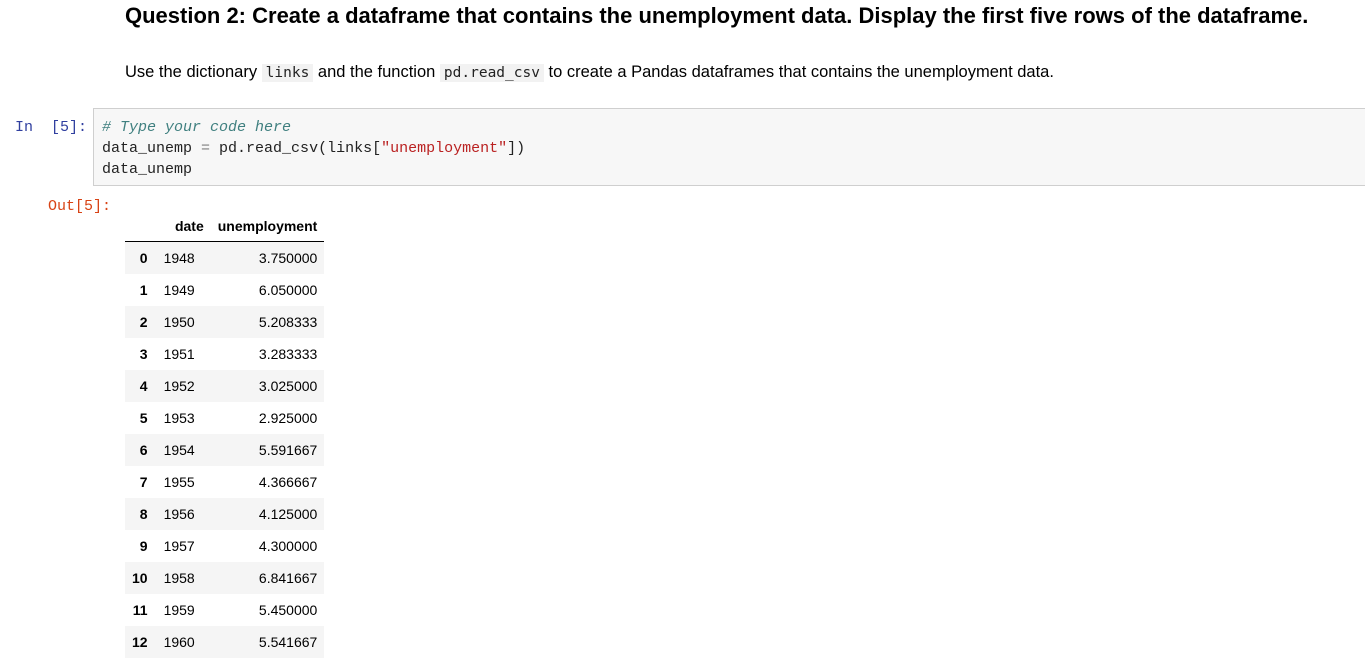 The height and width of the screenshot is (664, 1365). What do you see at coordinates (179, 354) in the screenshot?
I see `cell-date: 1951` at bounding box center [179, 354].